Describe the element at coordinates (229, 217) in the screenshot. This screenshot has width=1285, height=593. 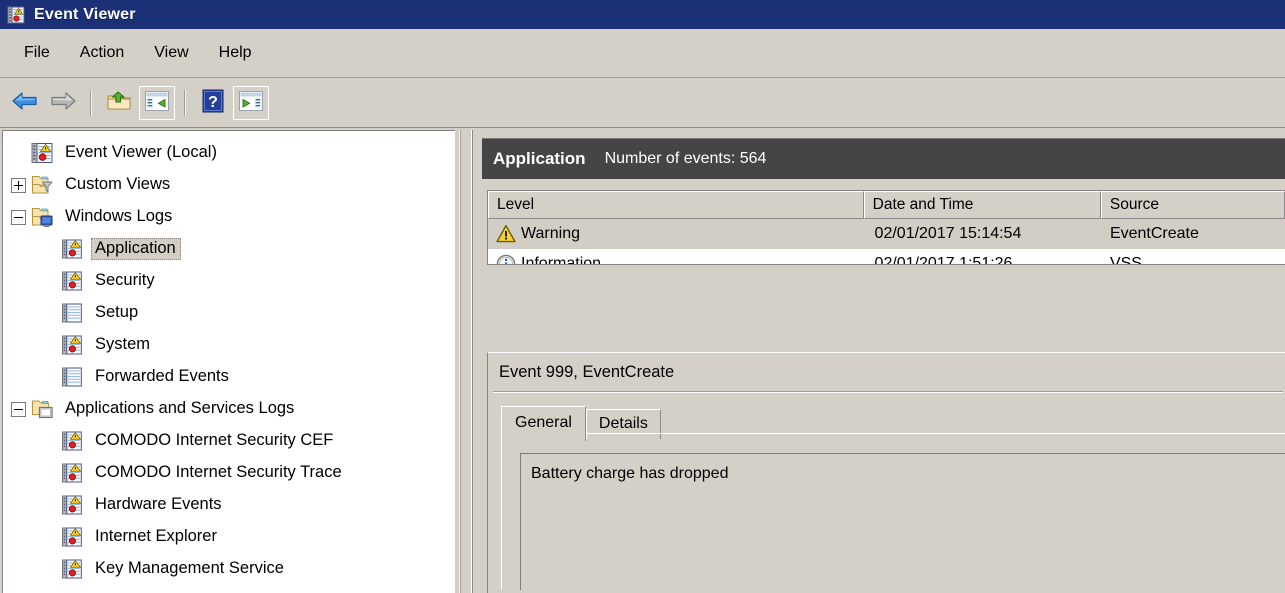
I see `tree-item-windows-logs: Windows Logs` at that location.